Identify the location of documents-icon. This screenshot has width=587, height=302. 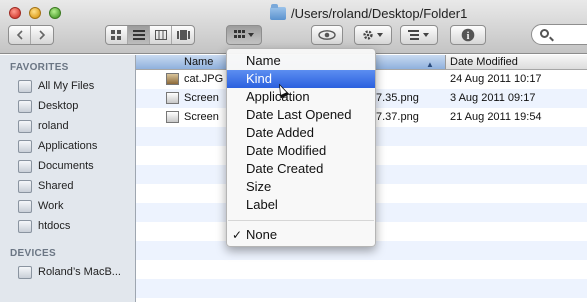
(25, 166).